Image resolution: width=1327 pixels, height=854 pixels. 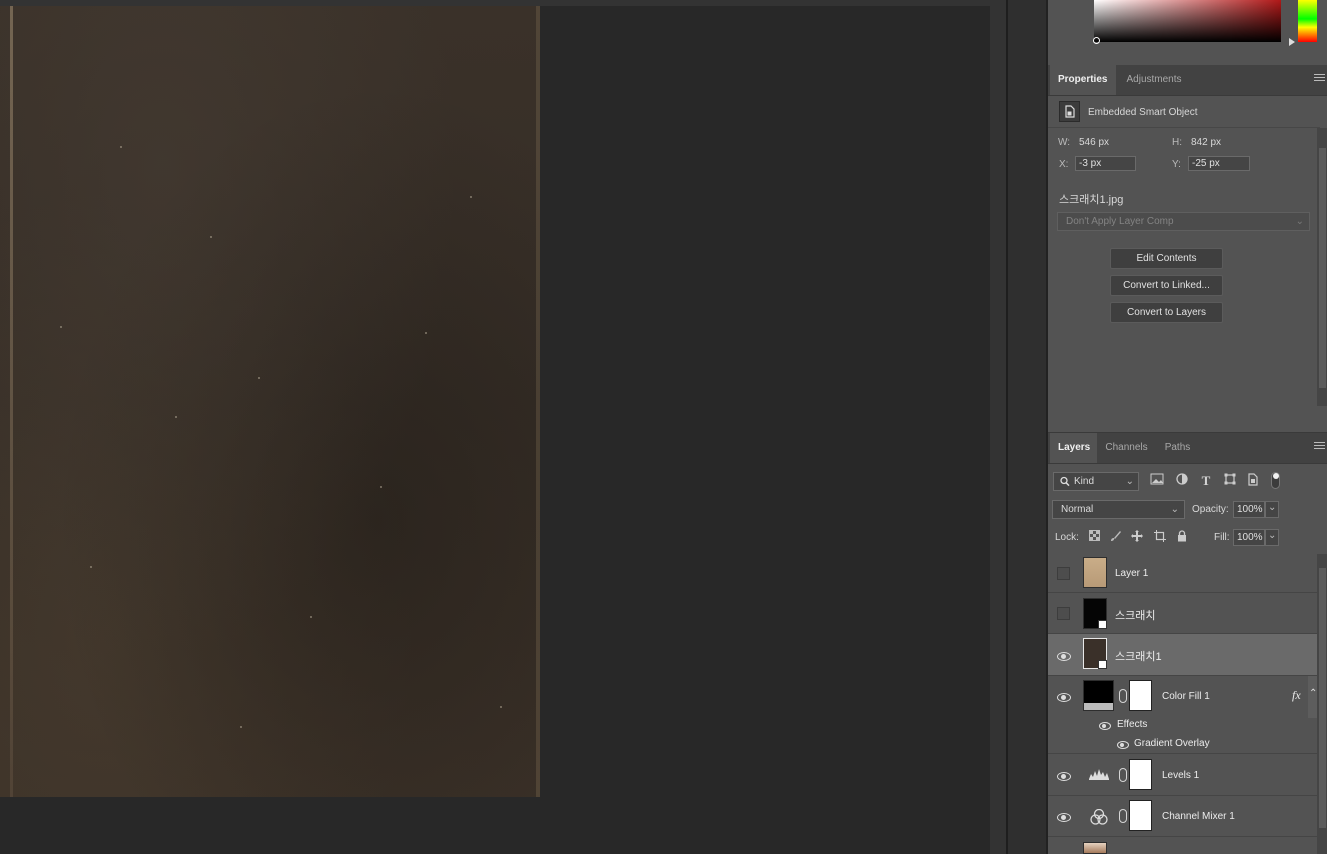 I want to click on properties-scrollbar-thumb, so click(x=1322, y=268).